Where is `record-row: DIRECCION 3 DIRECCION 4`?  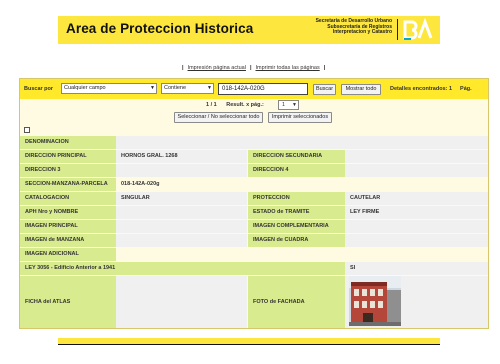
record-row: DIRECCION 3 DIRECCION 4 is located at coordinates (254, 170).